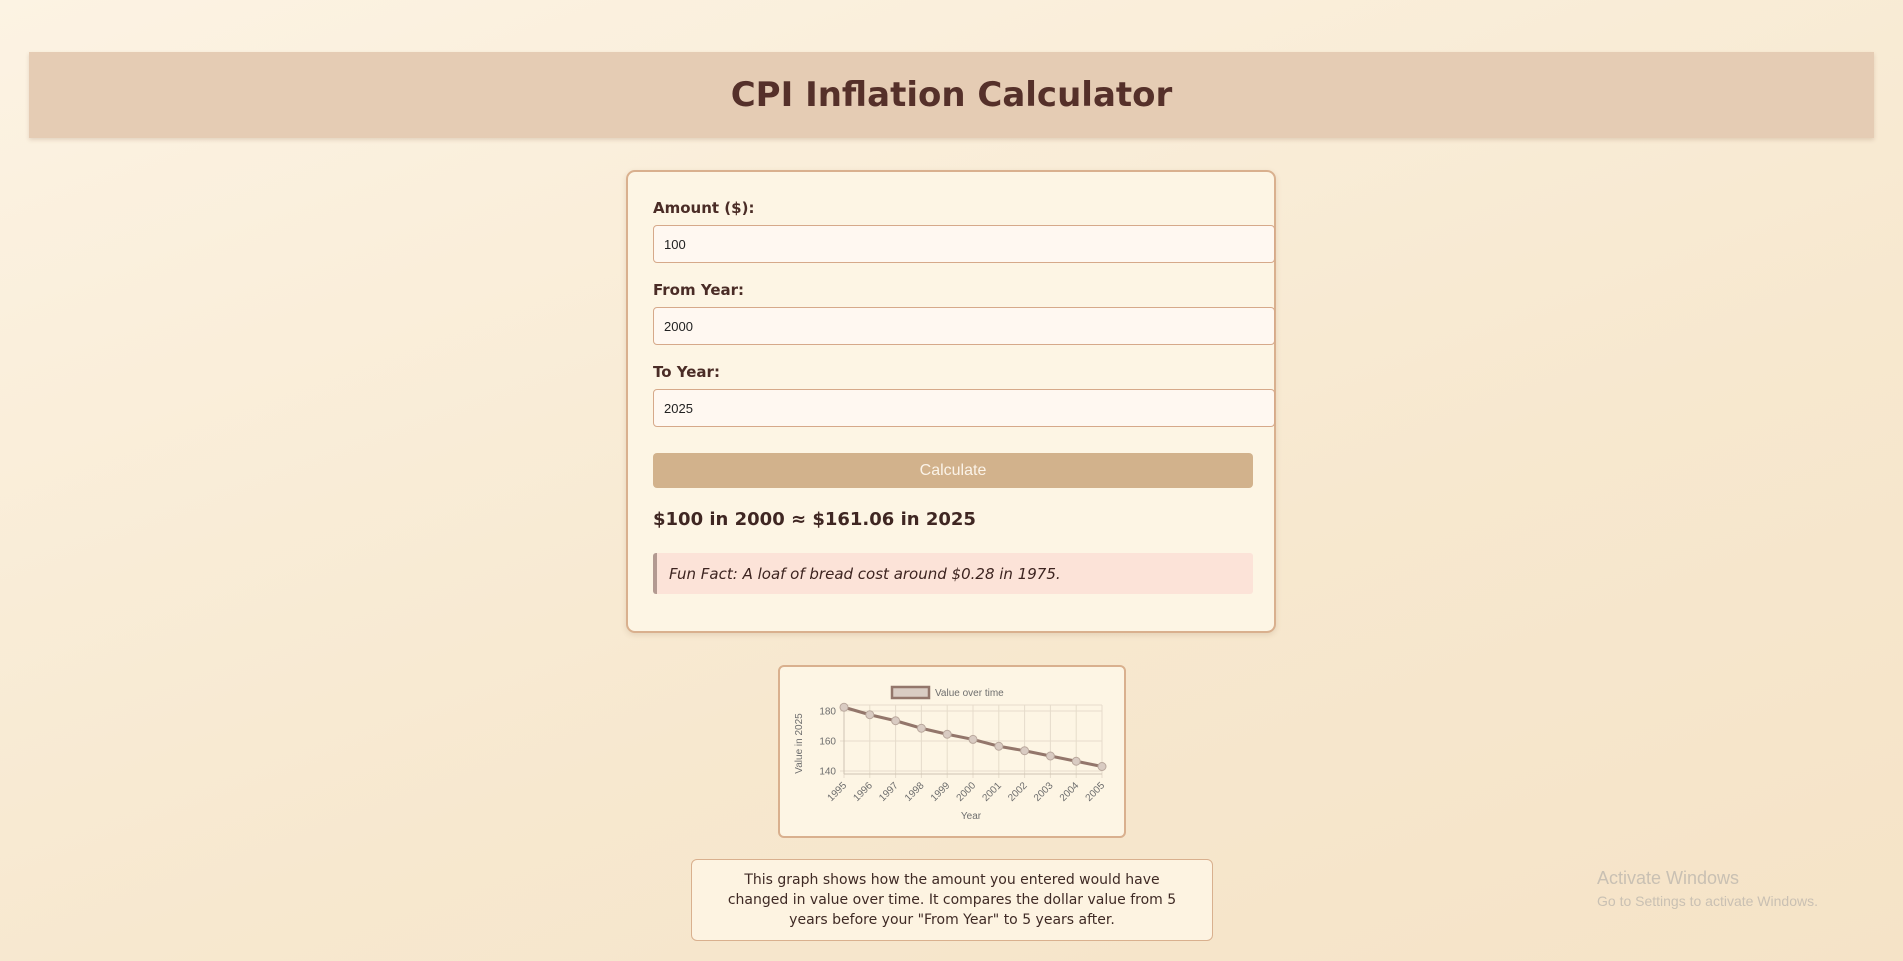 The width and height of the screenshot is (1903, 961). Describe the element at coordinates (699, 290) in the screenshot. I see `from-year-label: From Year:` at that location.